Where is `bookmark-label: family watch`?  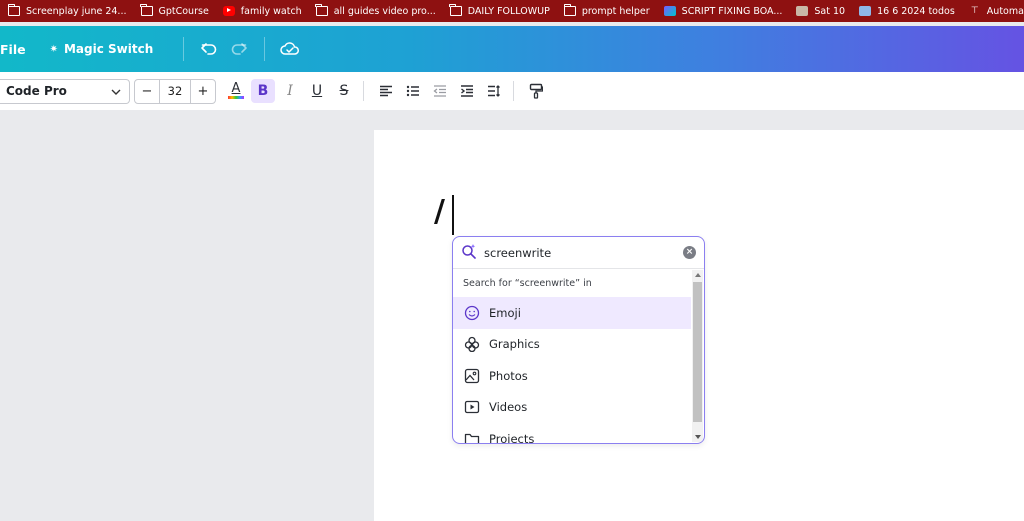
bookmark-label: family watch is located at coordinates (271, 11).